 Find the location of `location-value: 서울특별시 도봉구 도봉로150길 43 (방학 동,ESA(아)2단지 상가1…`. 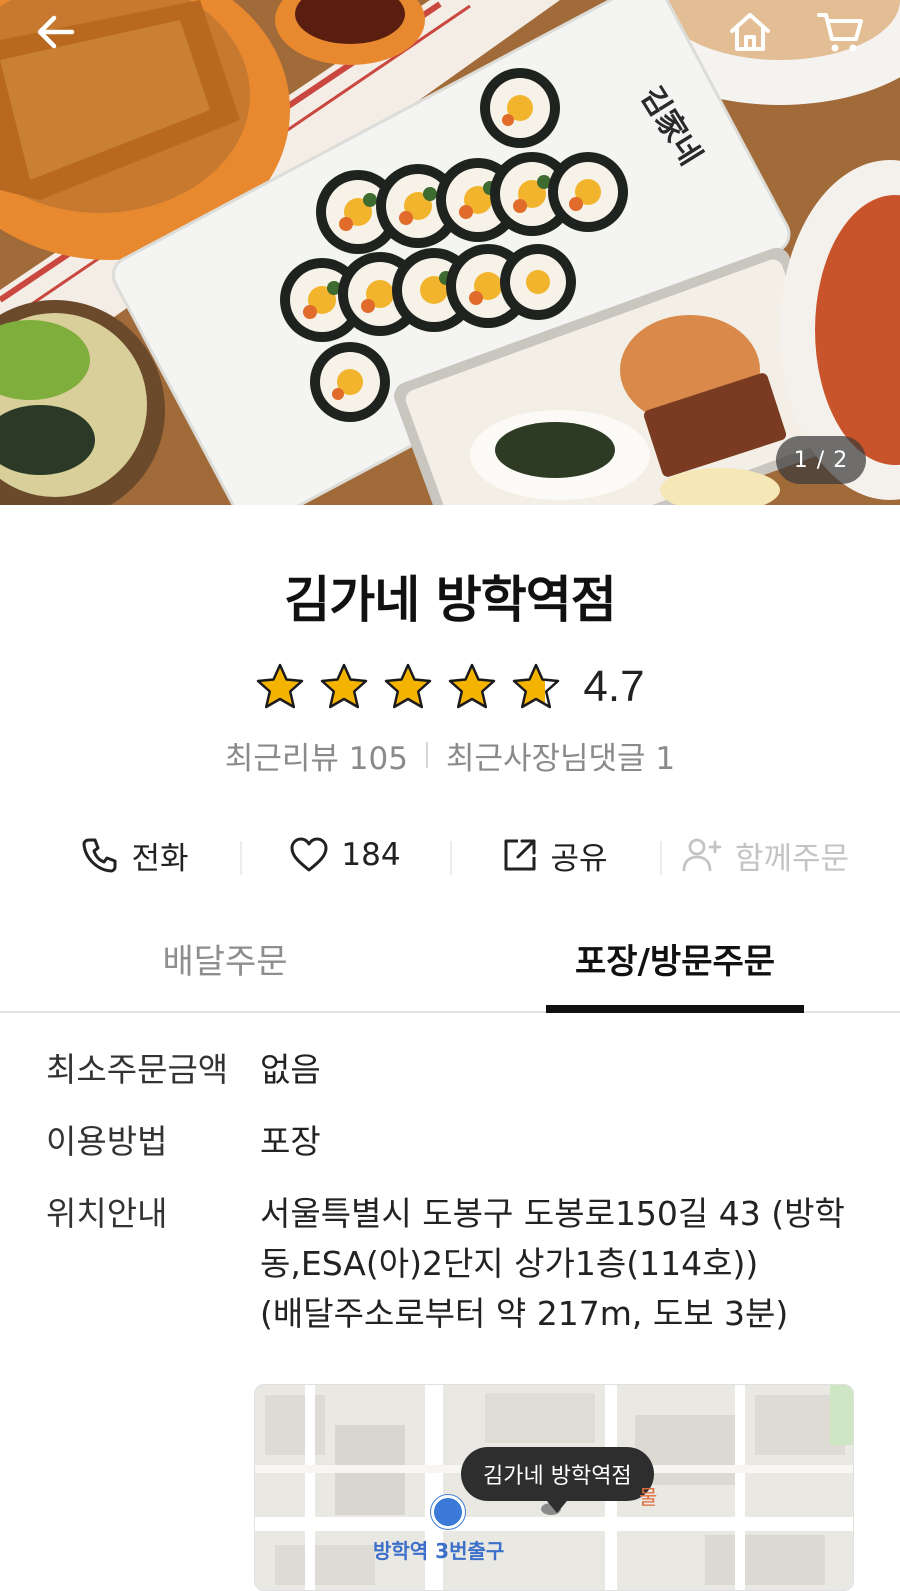

location-value: 서울특별시 도봉구 도봉로150길 43 (방학 동,ESA(아)2단지 상가1… is located at coordinates (560, 1264).